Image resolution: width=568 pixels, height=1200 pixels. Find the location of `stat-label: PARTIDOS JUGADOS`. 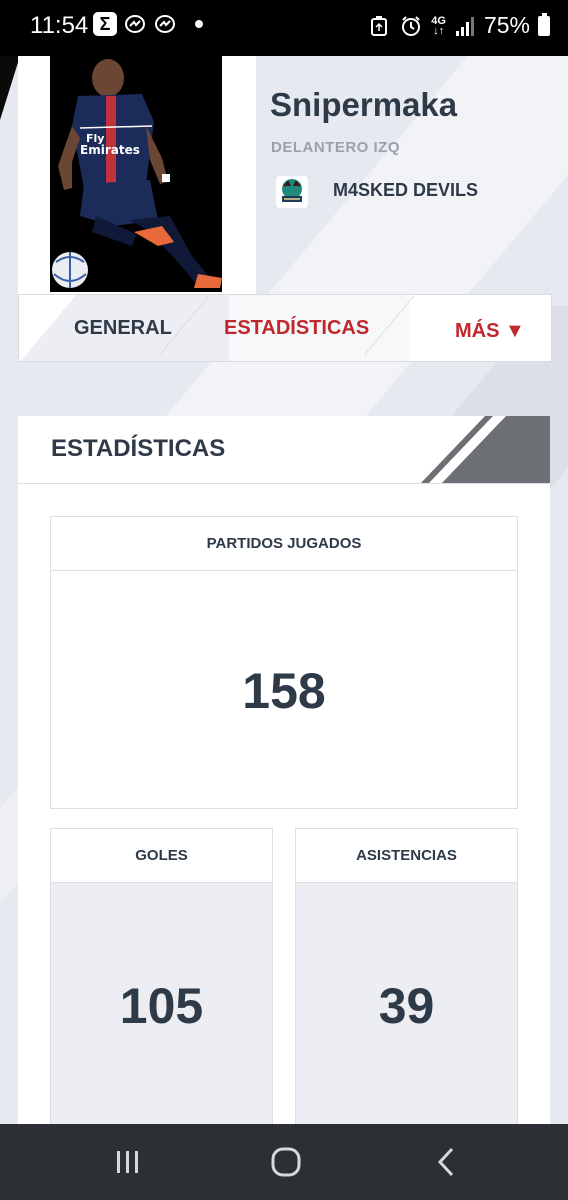

stat-label: PARTIDOS JUGADOS is located at coordinates (284, 544).